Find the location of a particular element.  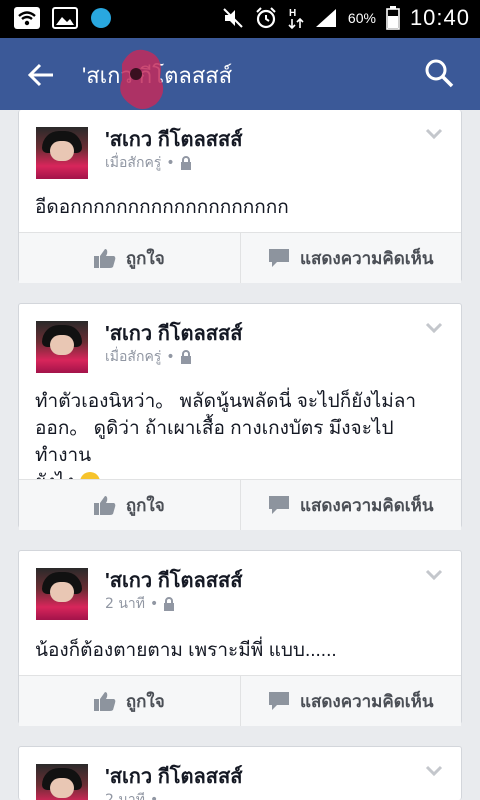

data-transfer-icon: H is located at coordinates (296, 19).